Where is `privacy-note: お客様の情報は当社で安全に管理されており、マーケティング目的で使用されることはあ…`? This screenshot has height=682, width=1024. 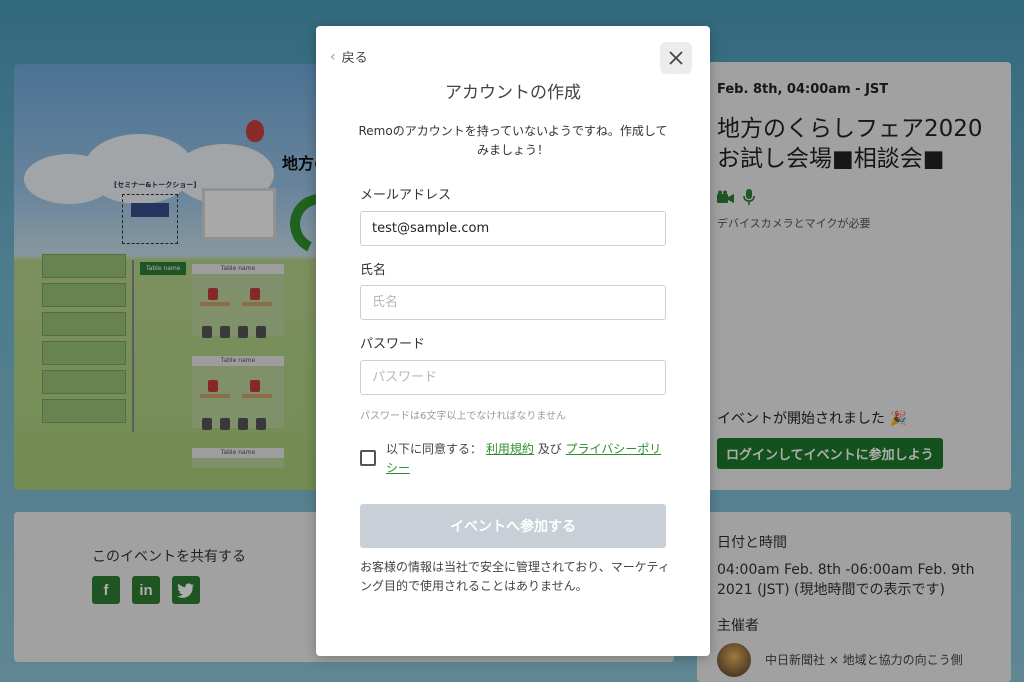 privacy-note: お客様の情報は当社で安全に管理されており、マーケティング目的で使用されることはあ… is located at coordinates (515, 577).